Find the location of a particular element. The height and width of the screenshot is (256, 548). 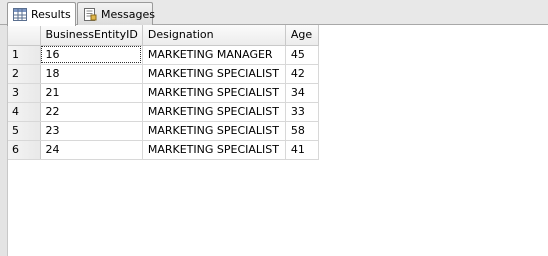

row-number: 6 is located at coordinates (24, 150).